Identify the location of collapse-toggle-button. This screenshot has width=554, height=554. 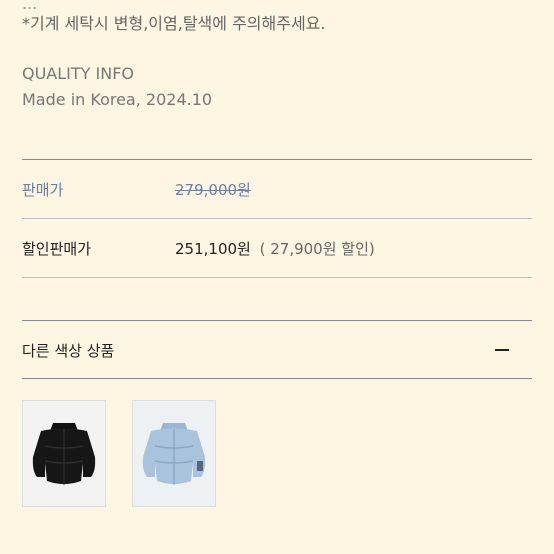
(502, 350).